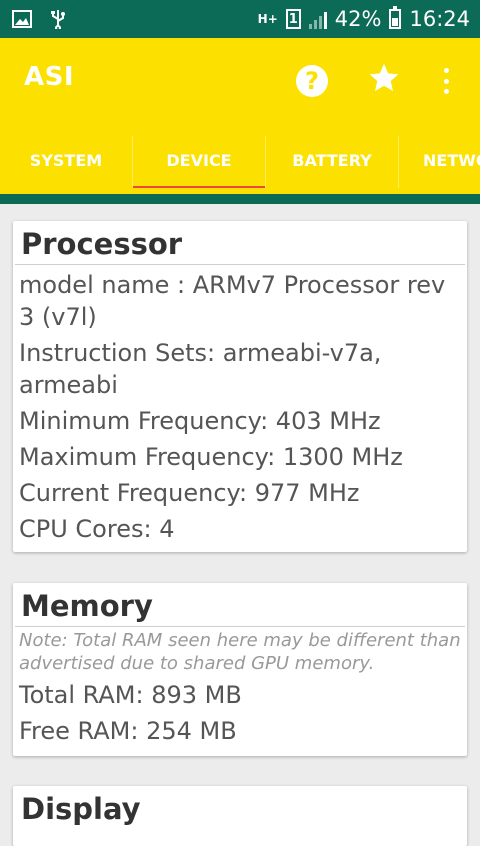 The image size is (480, 846). Describe the element at coordinates (200, 421) in the screenshot. I see `processor-min-frequency: Minimum Frequency: 403 MHz` at that location.